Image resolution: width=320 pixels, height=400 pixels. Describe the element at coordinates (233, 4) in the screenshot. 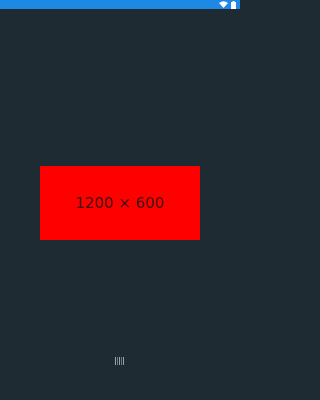

I see `battery-icon` at that location.